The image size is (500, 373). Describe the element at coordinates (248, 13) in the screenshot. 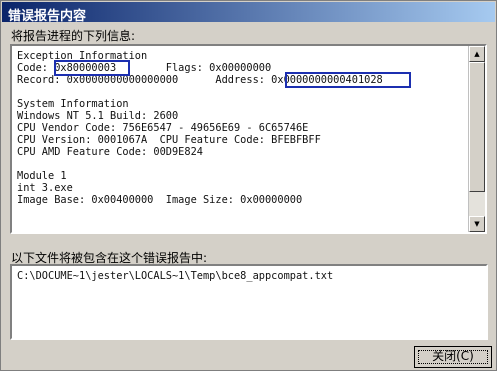

I see `title-bar: 错误报告内容` at that location.